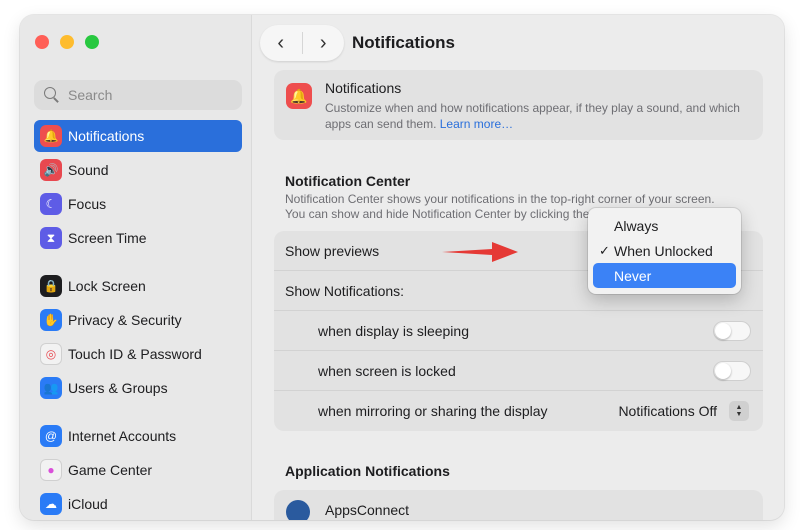  What do you see at coordinates (367, 471) in the screenshot?
I see `application-notifications-title: Application Notifications` at bounding box center [367, 471].